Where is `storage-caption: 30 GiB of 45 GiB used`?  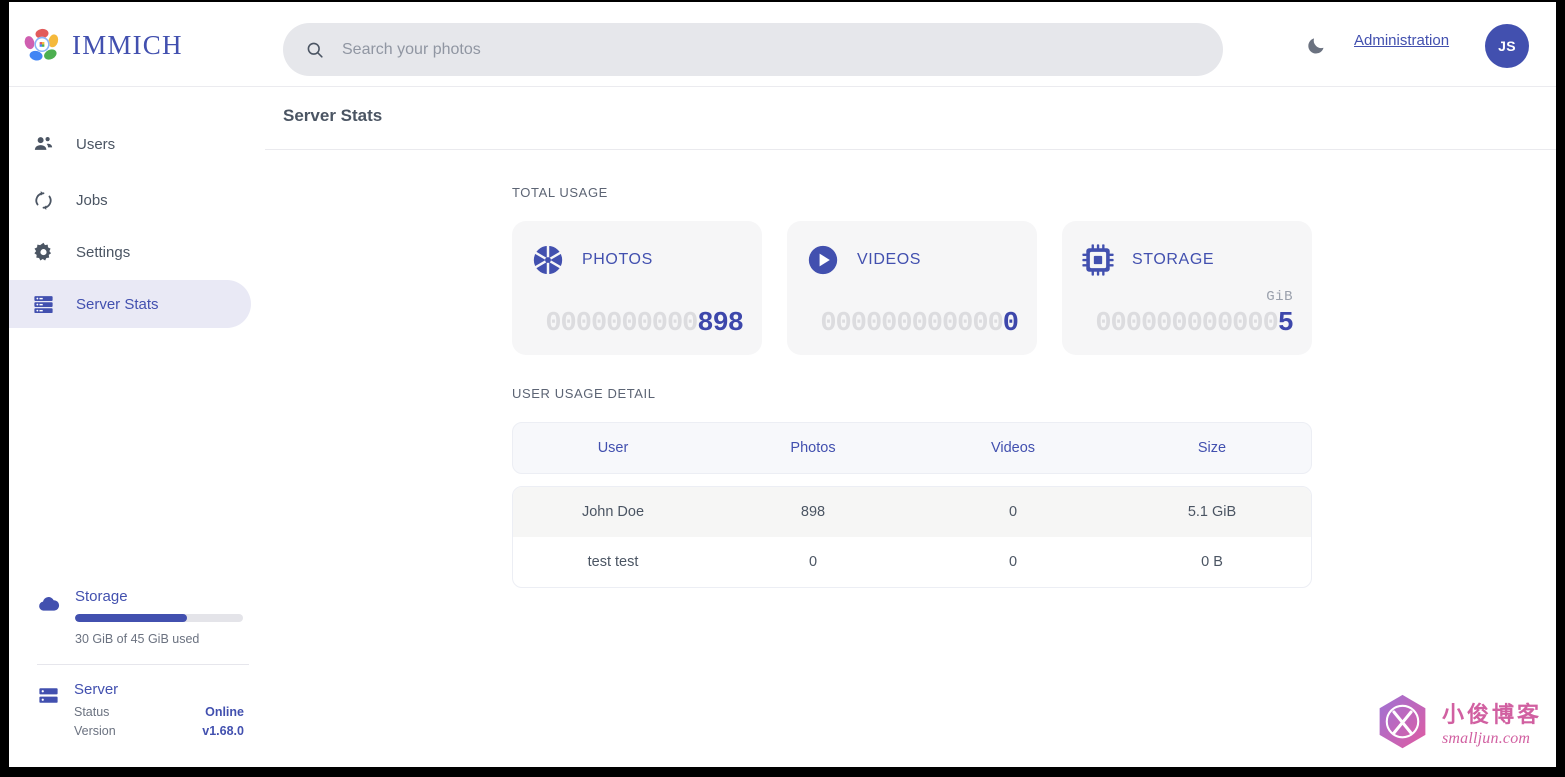 storage-caption: 30 GiB of 45 GiB used is located at coordinates (137, 639).